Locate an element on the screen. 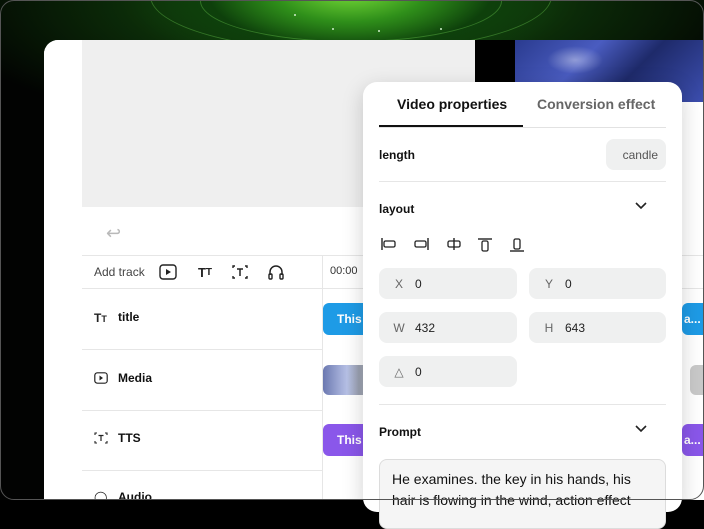 The height and width of the screenshot is (529, 704). active-tab-indicator is located at coordinates (451, 126).